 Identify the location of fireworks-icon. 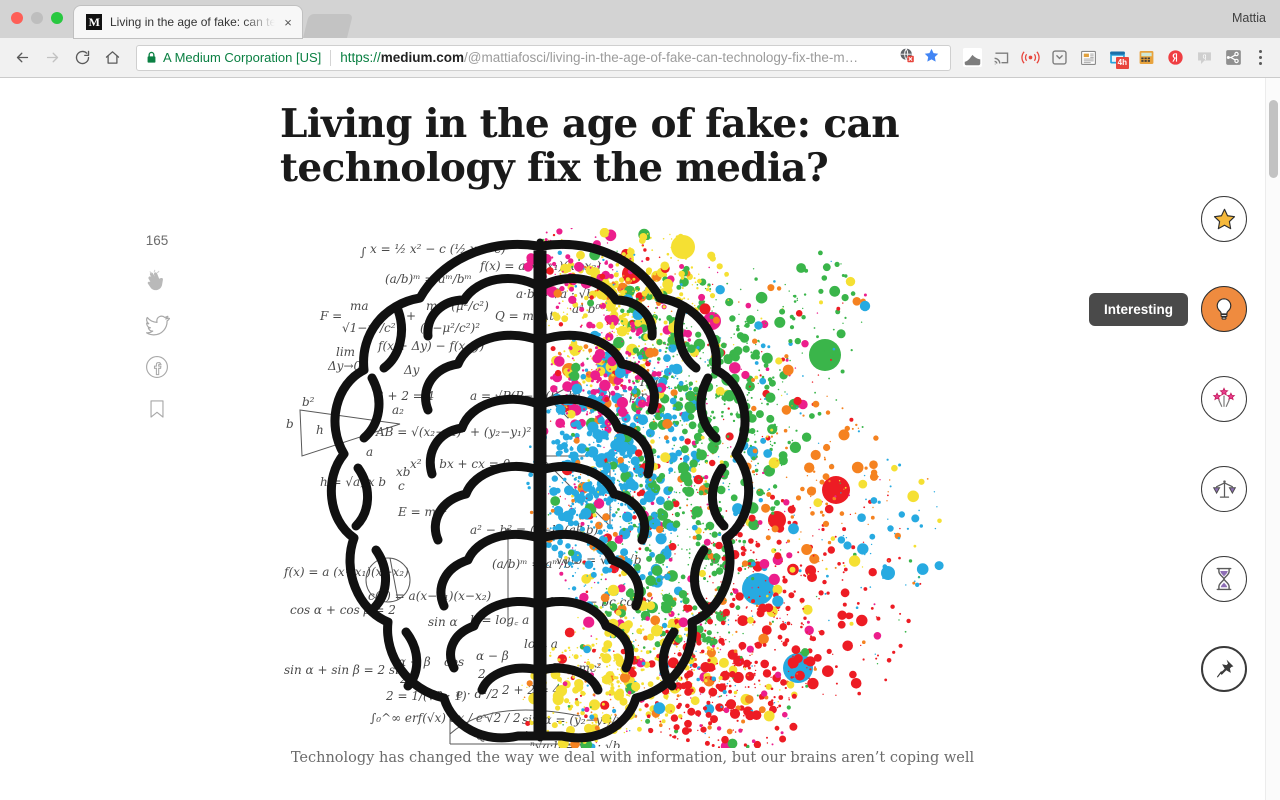
(1224, 397).